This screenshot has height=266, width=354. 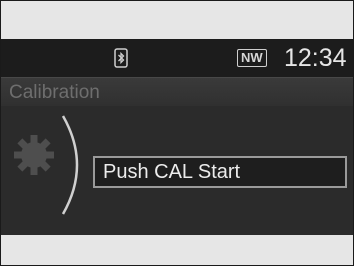 I want to click on push-cal-start-button: Push CAL Start, so click(x=220, y=172).